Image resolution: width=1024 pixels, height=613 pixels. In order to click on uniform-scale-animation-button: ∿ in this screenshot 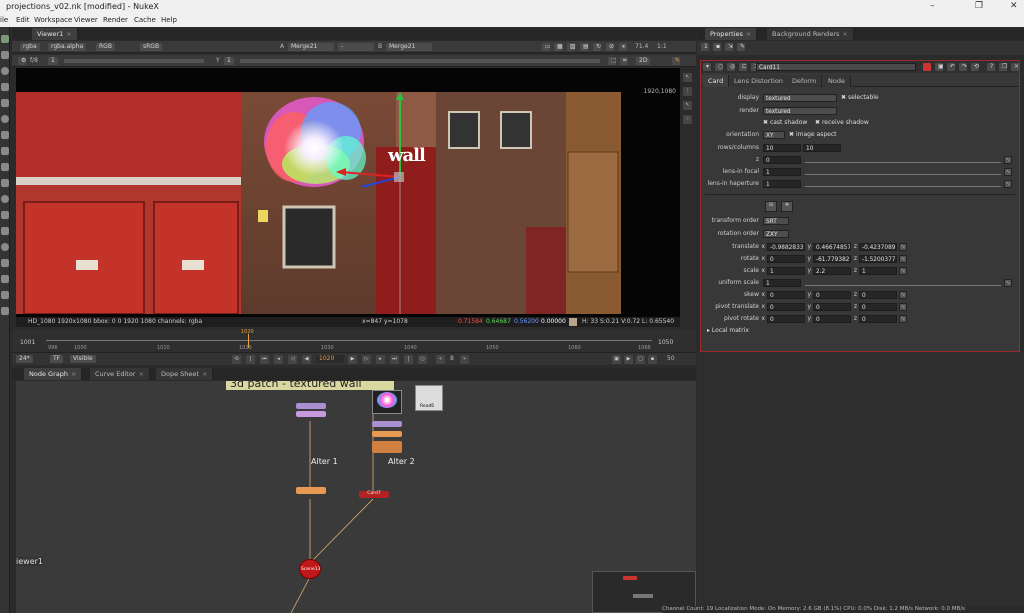, I will do `click(1008, 283)`.